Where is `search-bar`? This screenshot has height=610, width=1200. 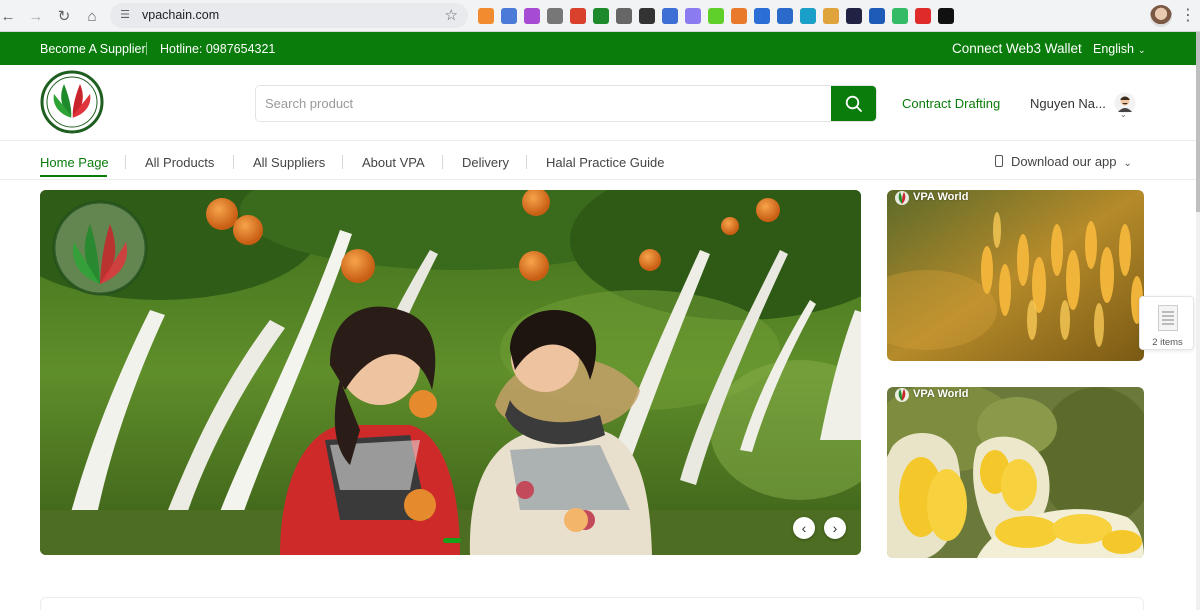 search-bar is located at coordinates (566, 103).